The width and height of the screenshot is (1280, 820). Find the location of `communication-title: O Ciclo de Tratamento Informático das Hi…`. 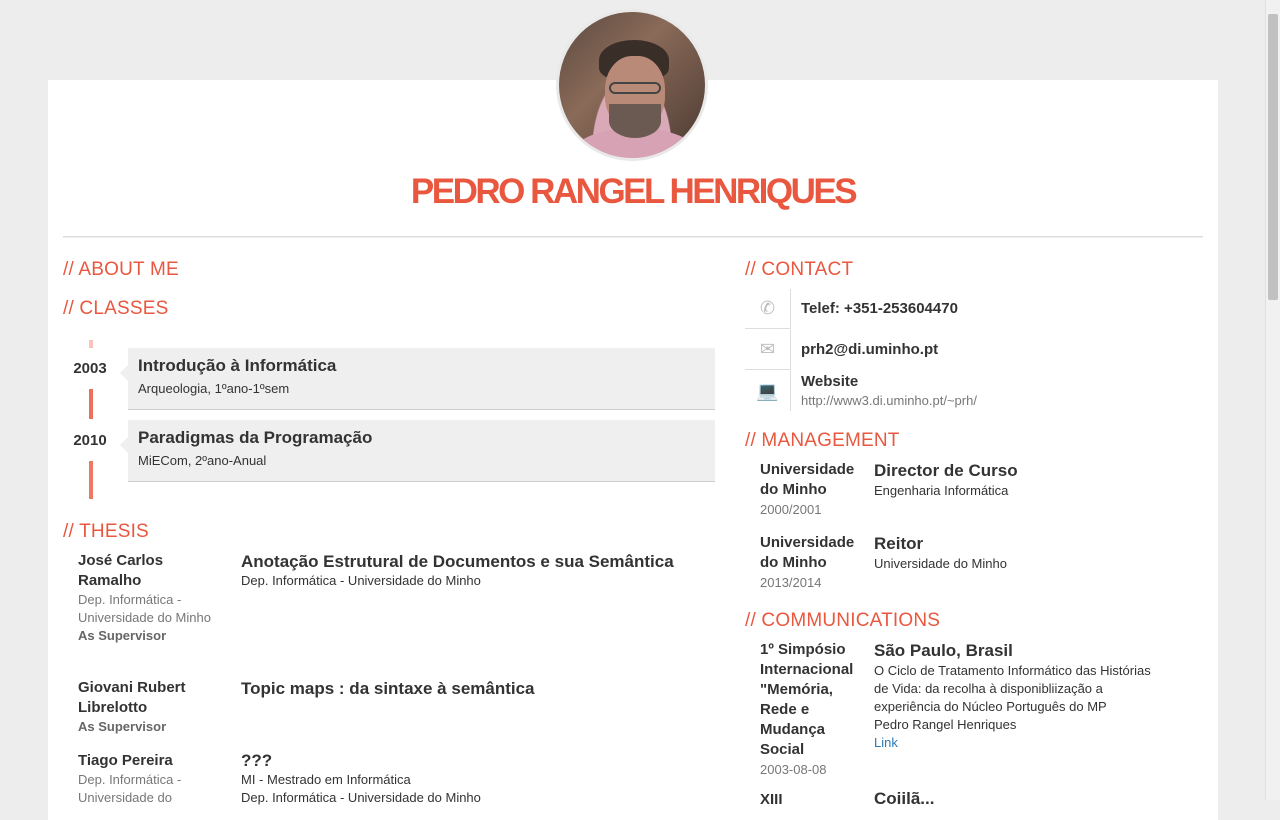

communication-title: O Ciclo de Tratamento Informático das Hi… is located at coordinates (1012, 688).